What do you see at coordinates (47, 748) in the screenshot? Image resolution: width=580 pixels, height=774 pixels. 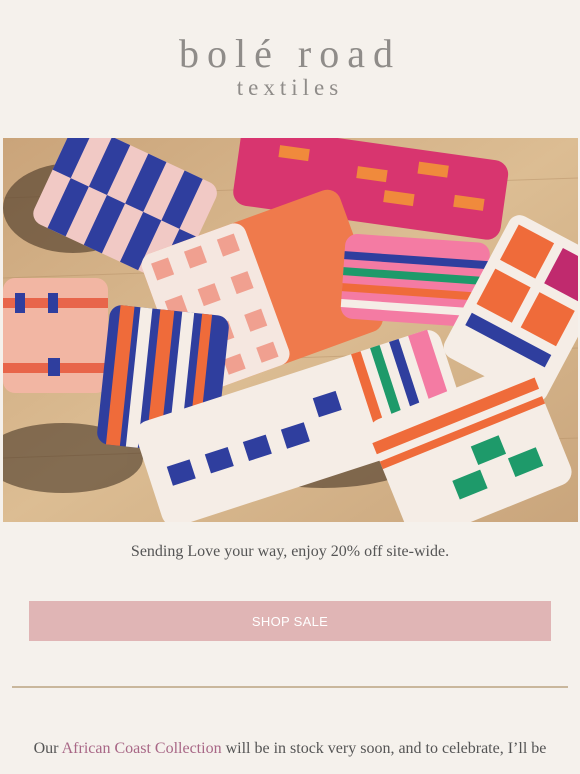 I see `body-text-prefix: Our` at bounding box center [47, 748].